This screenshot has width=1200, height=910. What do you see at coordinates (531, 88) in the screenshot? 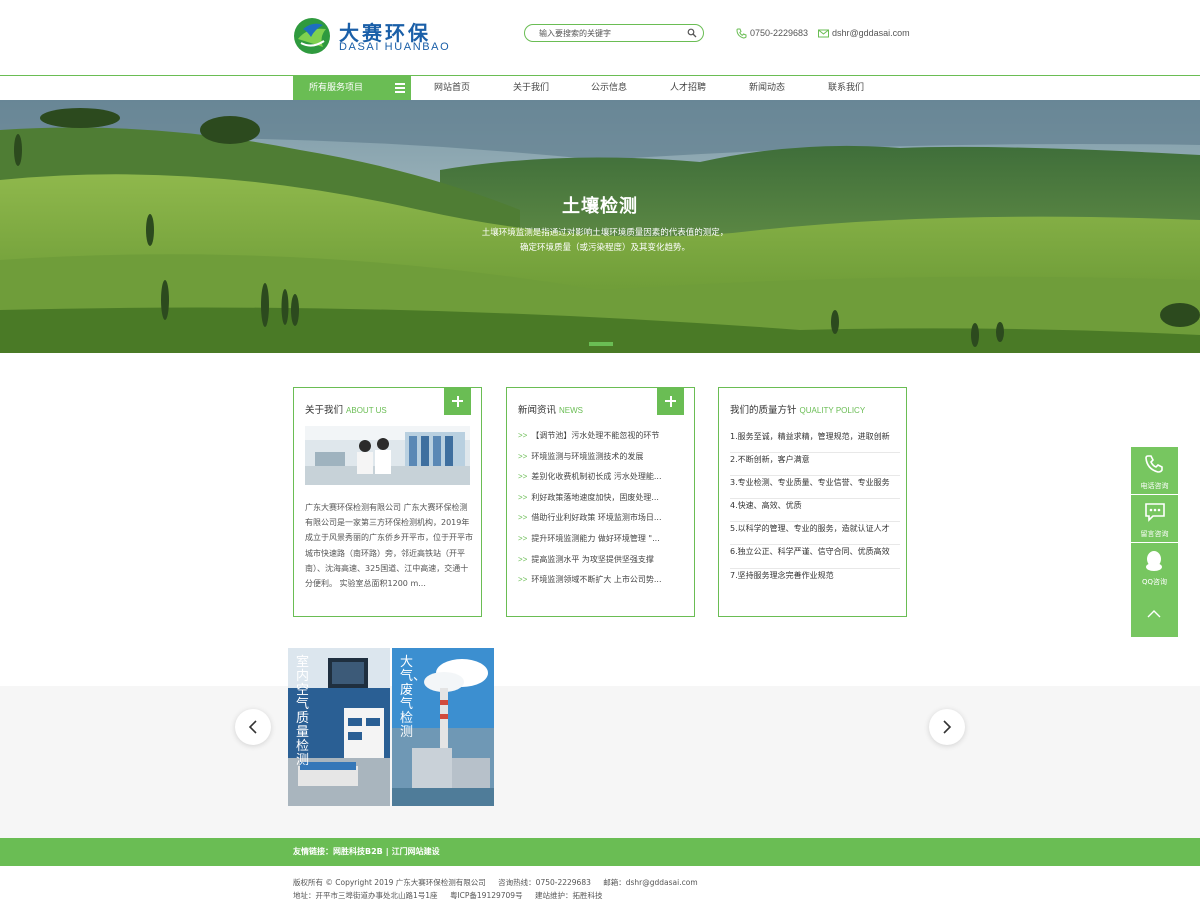
I see `nav-about: 关于我们` at bounding box center [531, 88].